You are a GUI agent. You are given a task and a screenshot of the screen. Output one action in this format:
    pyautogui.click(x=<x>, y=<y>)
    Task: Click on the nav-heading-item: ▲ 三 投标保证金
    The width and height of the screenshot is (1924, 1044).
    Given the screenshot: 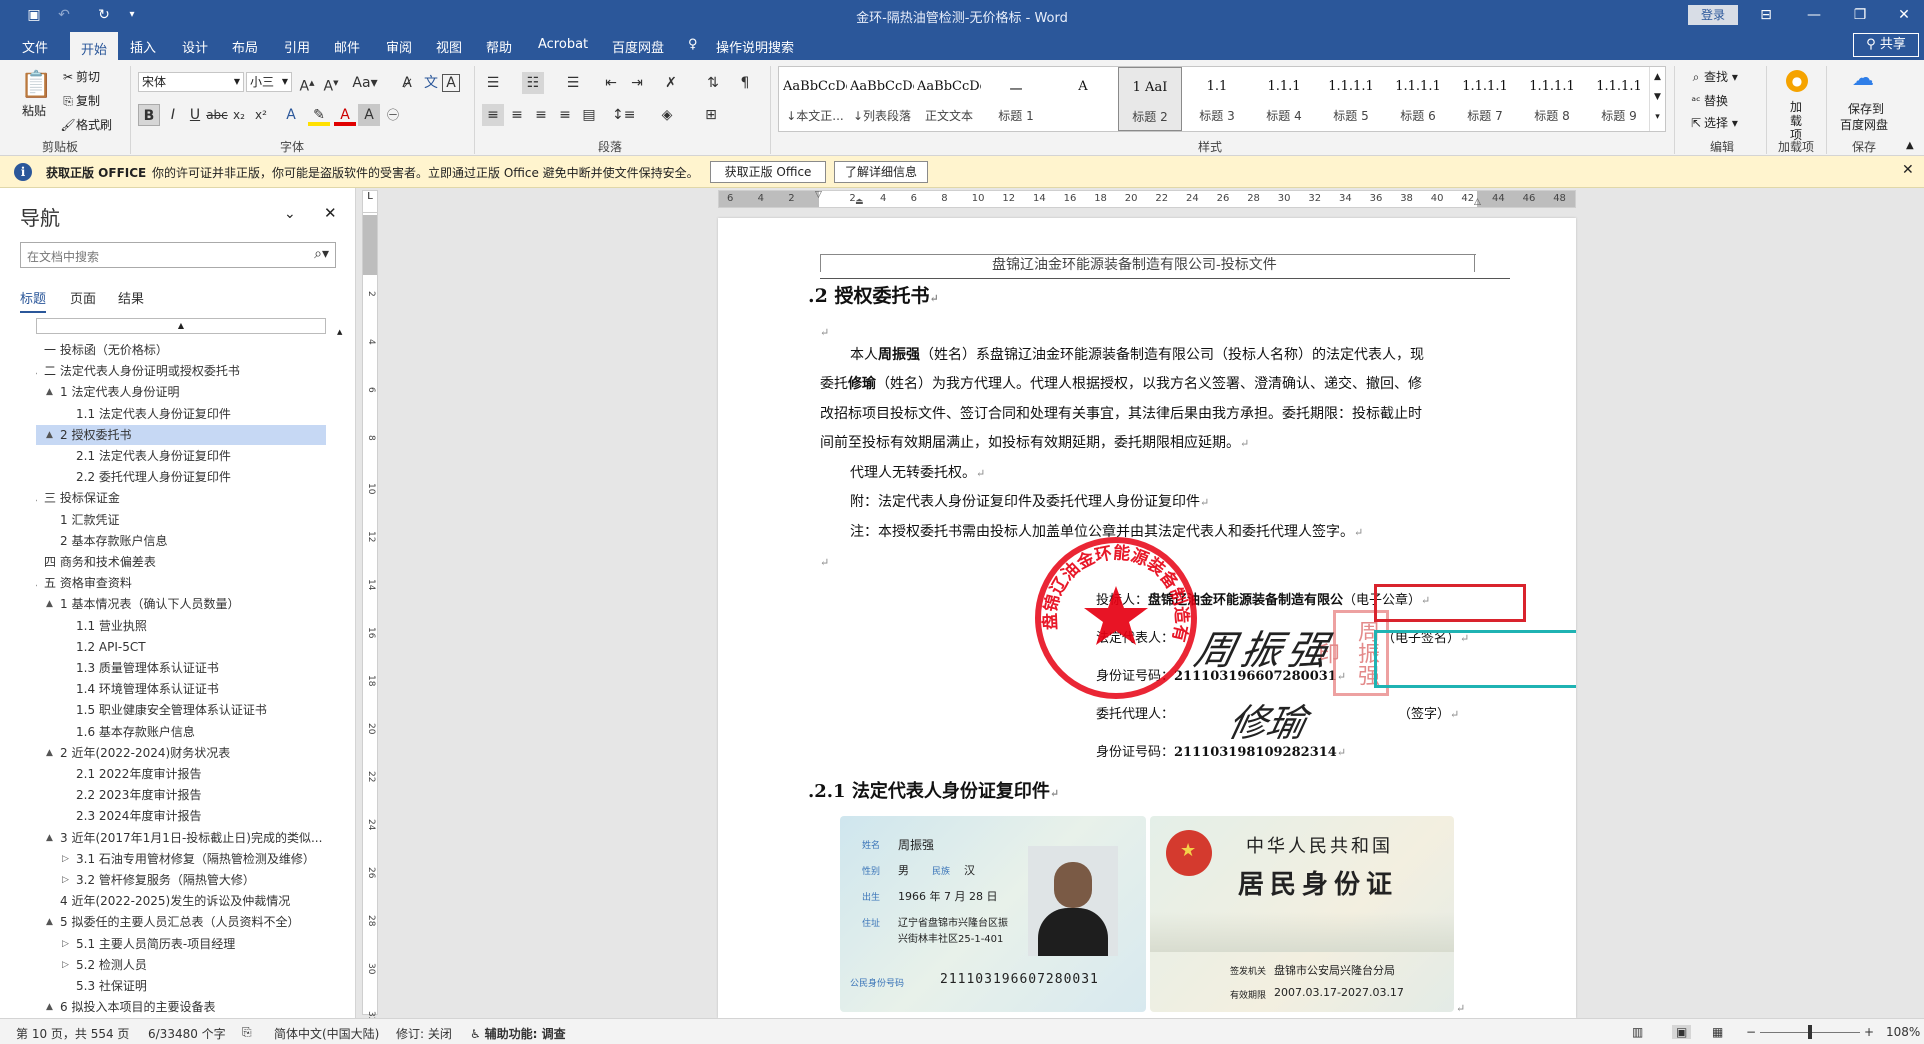 What is the action you would take?
    pyautogui.click(x=181, y=498)
    